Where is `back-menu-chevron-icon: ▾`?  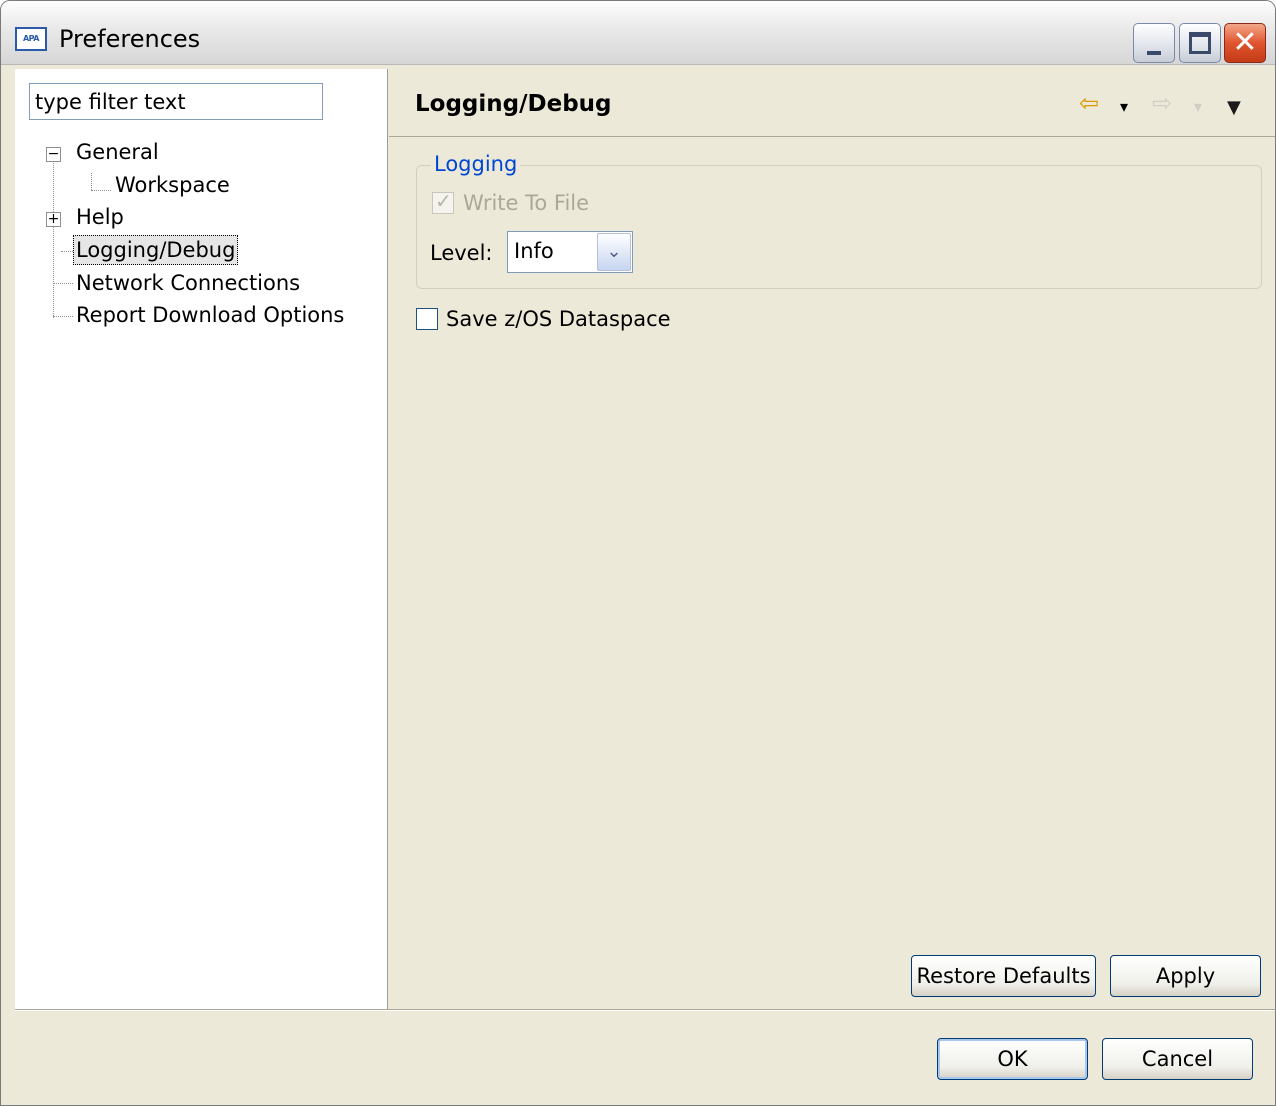
back-menu-chevron-icon: ▾ is located at coordinates (1124, 107).